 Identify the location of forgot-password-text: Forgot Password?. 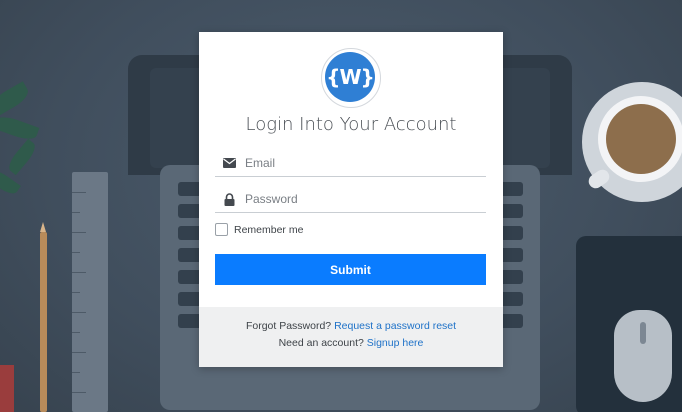
(288, 326).